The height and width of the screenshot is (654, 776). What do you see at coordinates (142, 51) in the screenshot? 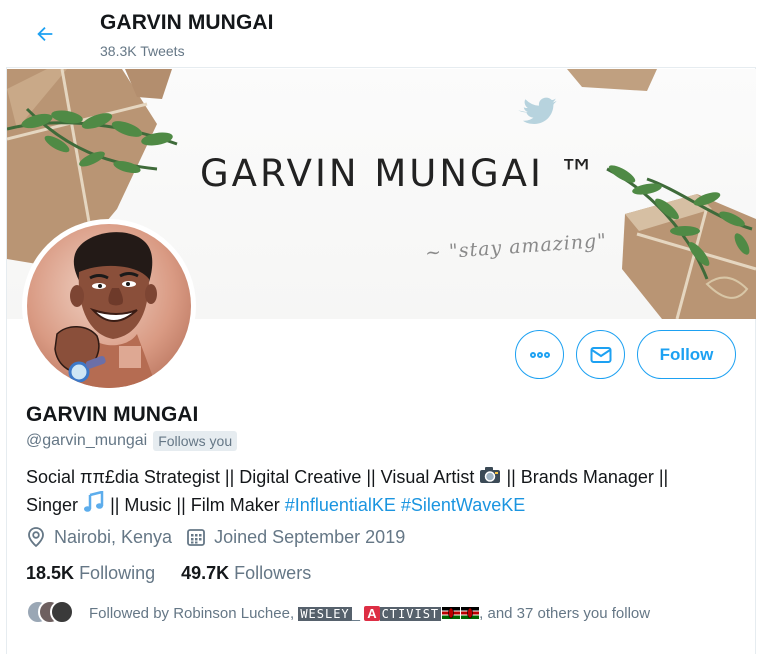
I see `tweet-count: 38.3K Tweets` at bounding box center [142, 51].